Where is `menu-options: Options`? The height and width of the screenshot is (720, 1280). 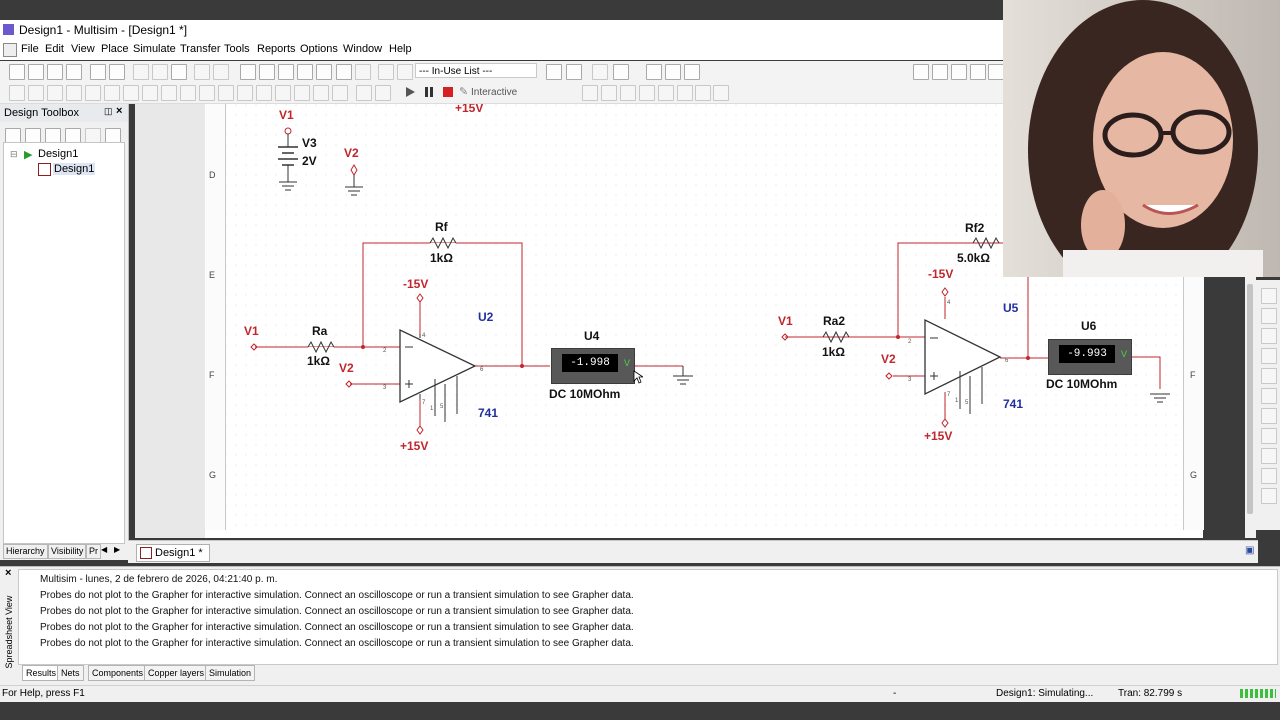
menu-options: Options is located at coordinates (319, 49).